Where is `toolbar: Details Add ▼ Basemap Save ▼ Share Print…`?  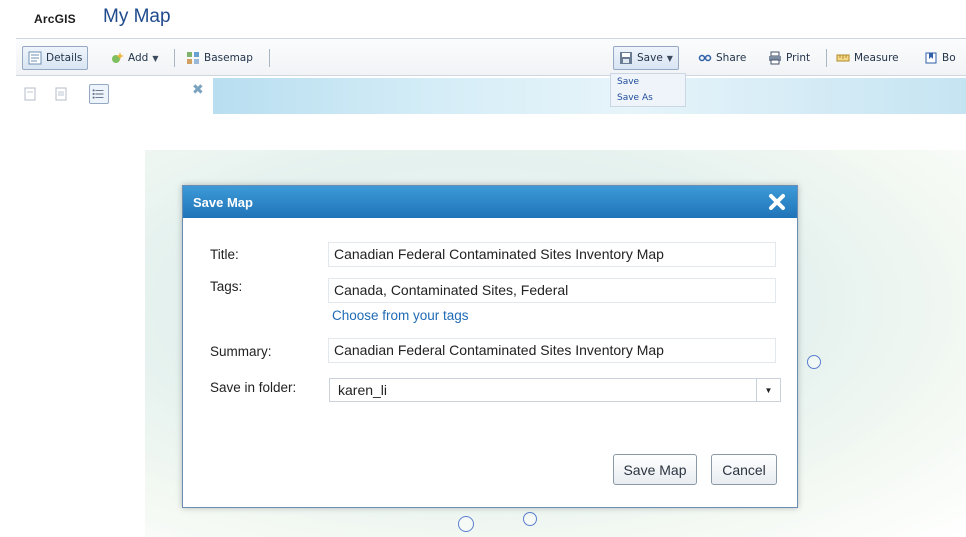
toolbar: Details Add ▼ Basemap Save ▼ Share Print… is located at coordinates (491, 57).